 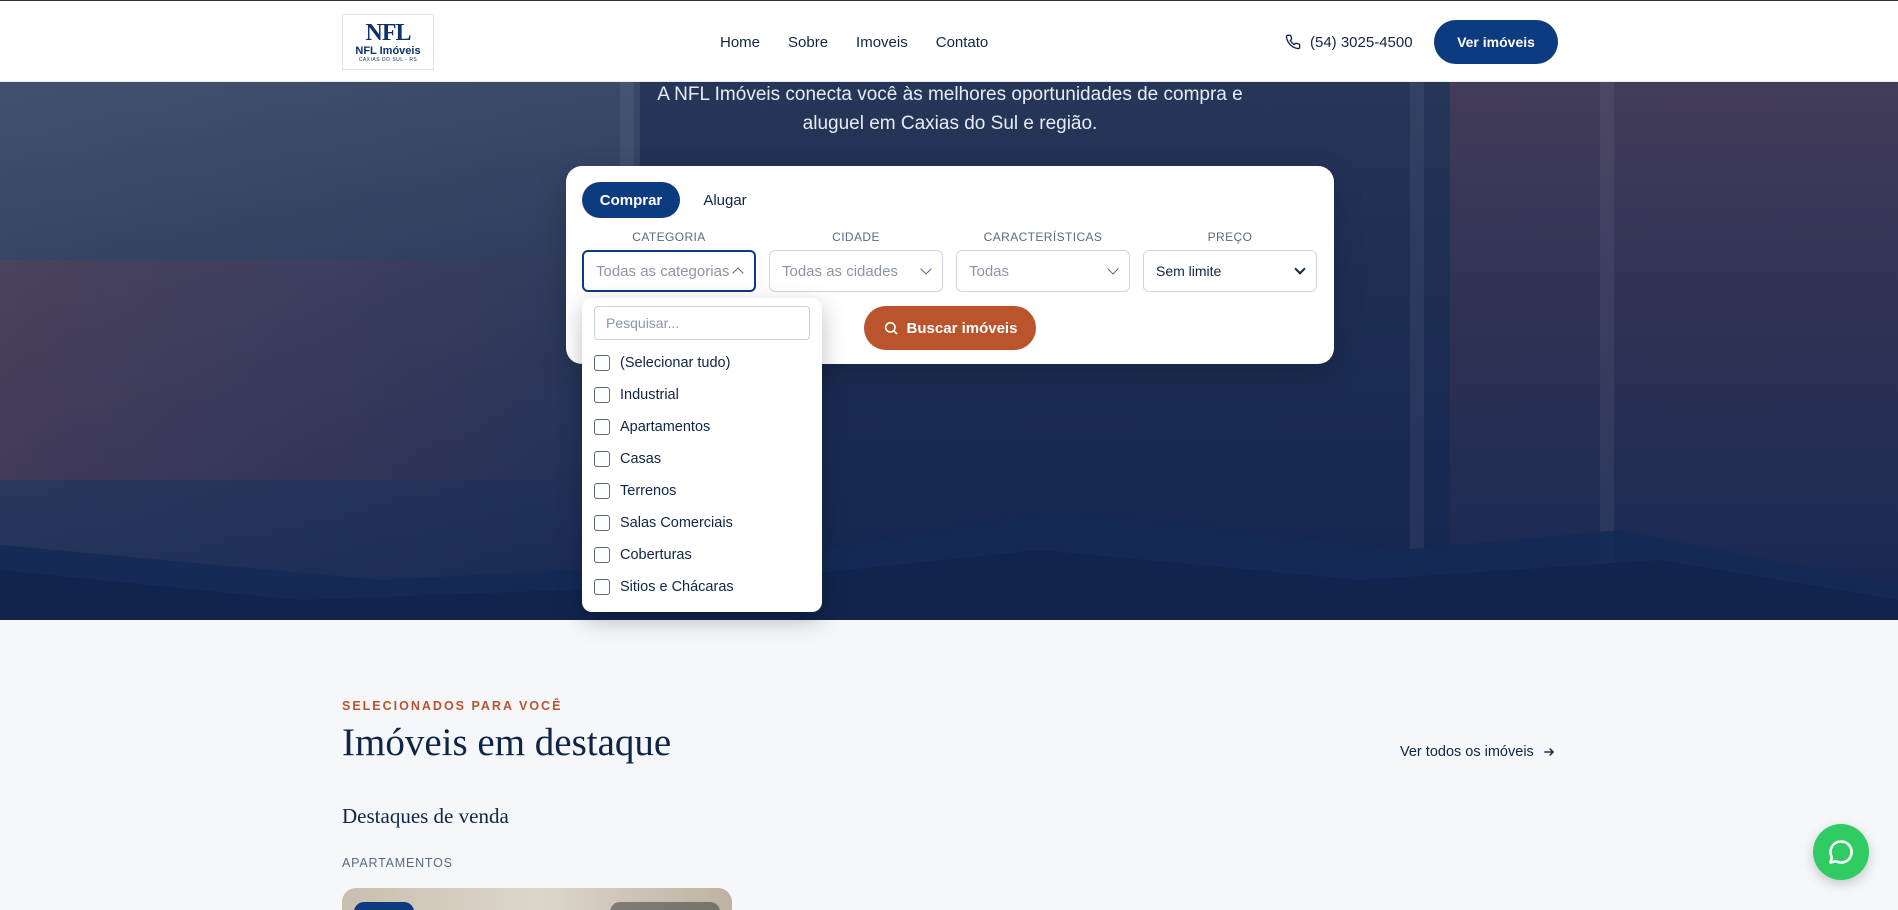 What do you see at coordinates (1043, 271) in the screenshot?
I see `caracteristicas-select: Todas` at bounding box center [1043, 271].